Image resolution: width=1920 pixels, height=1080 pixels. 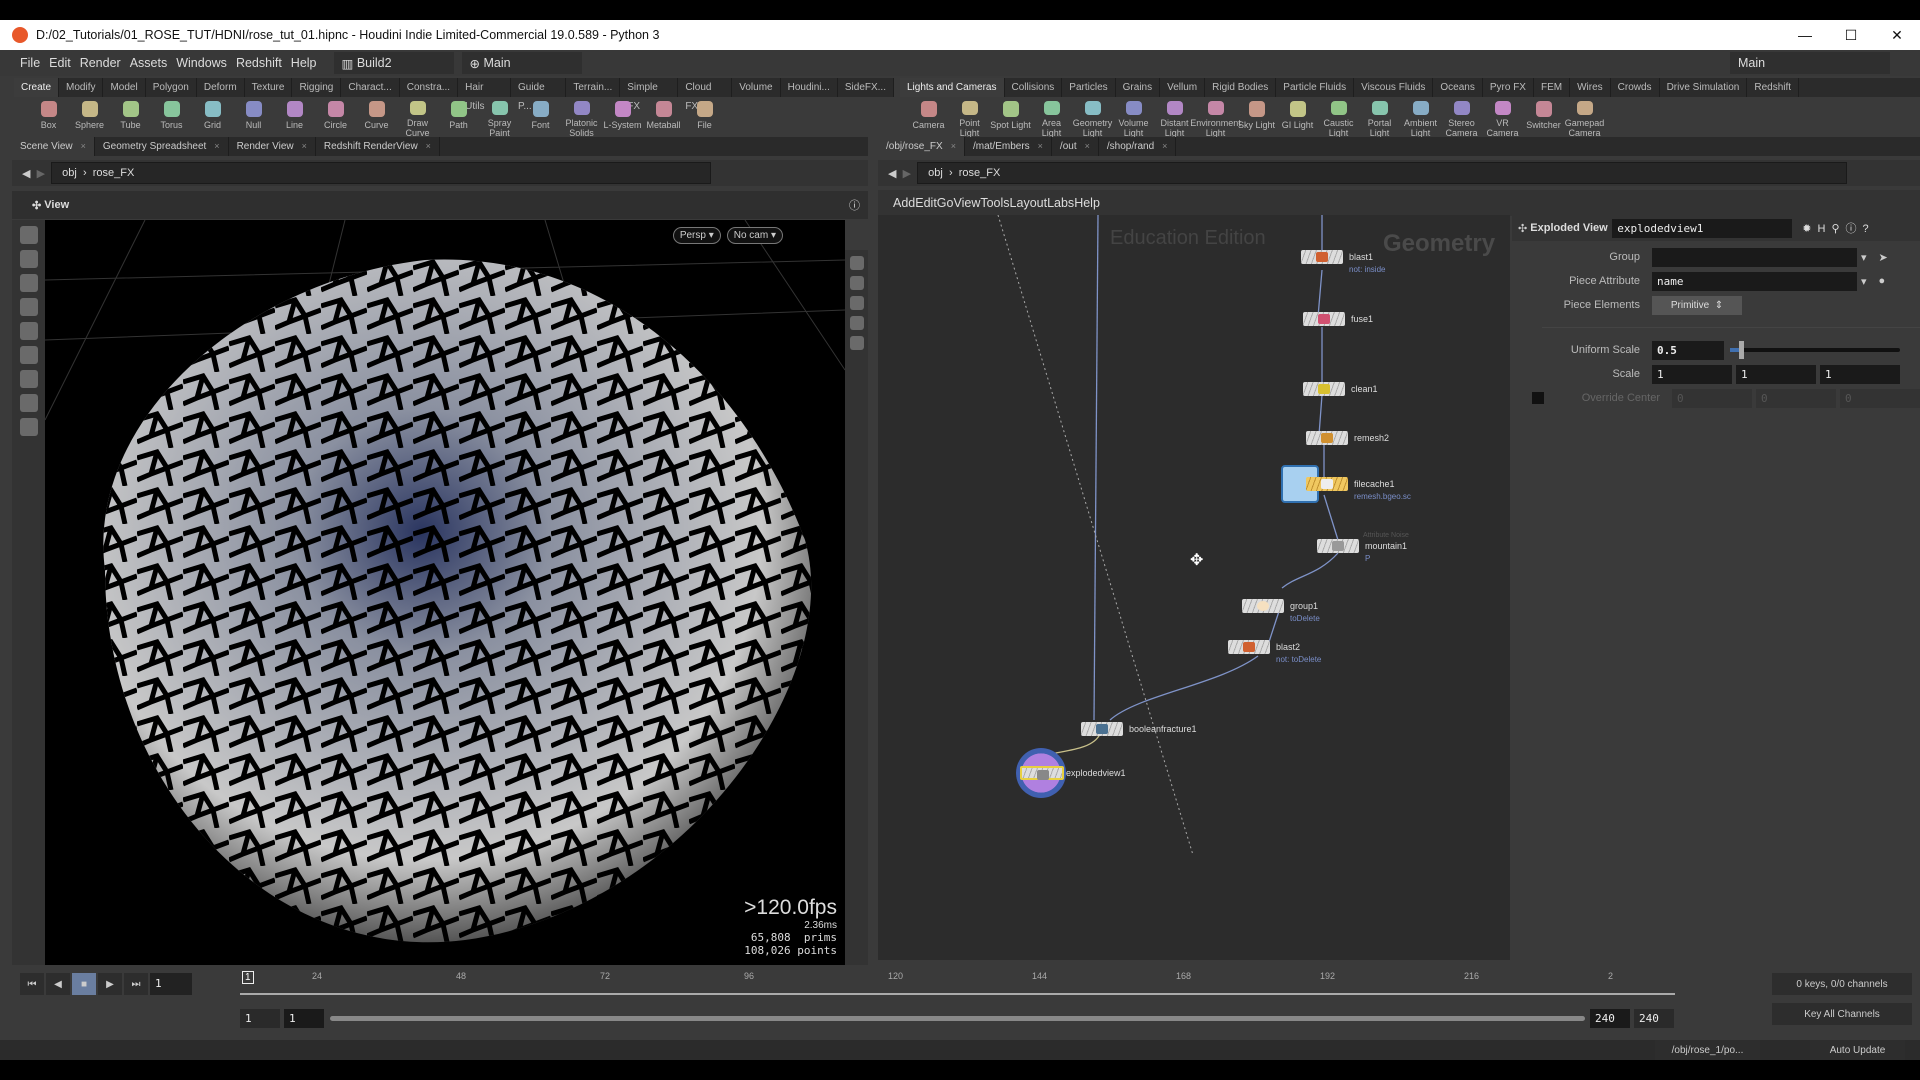 I want to click on shelf-tool: Path, so click(x=458, y=117).